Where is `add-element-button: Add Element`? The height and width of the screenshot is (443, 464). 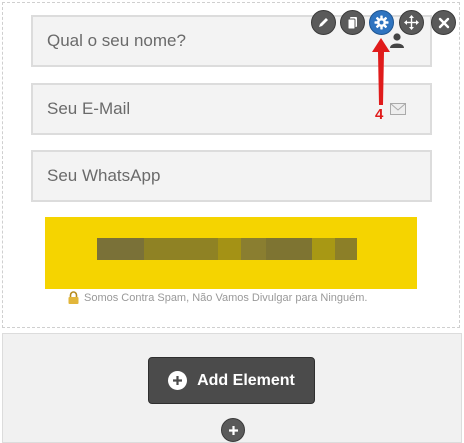
add-element-button: Add Element is located at coordinates (231, 380).